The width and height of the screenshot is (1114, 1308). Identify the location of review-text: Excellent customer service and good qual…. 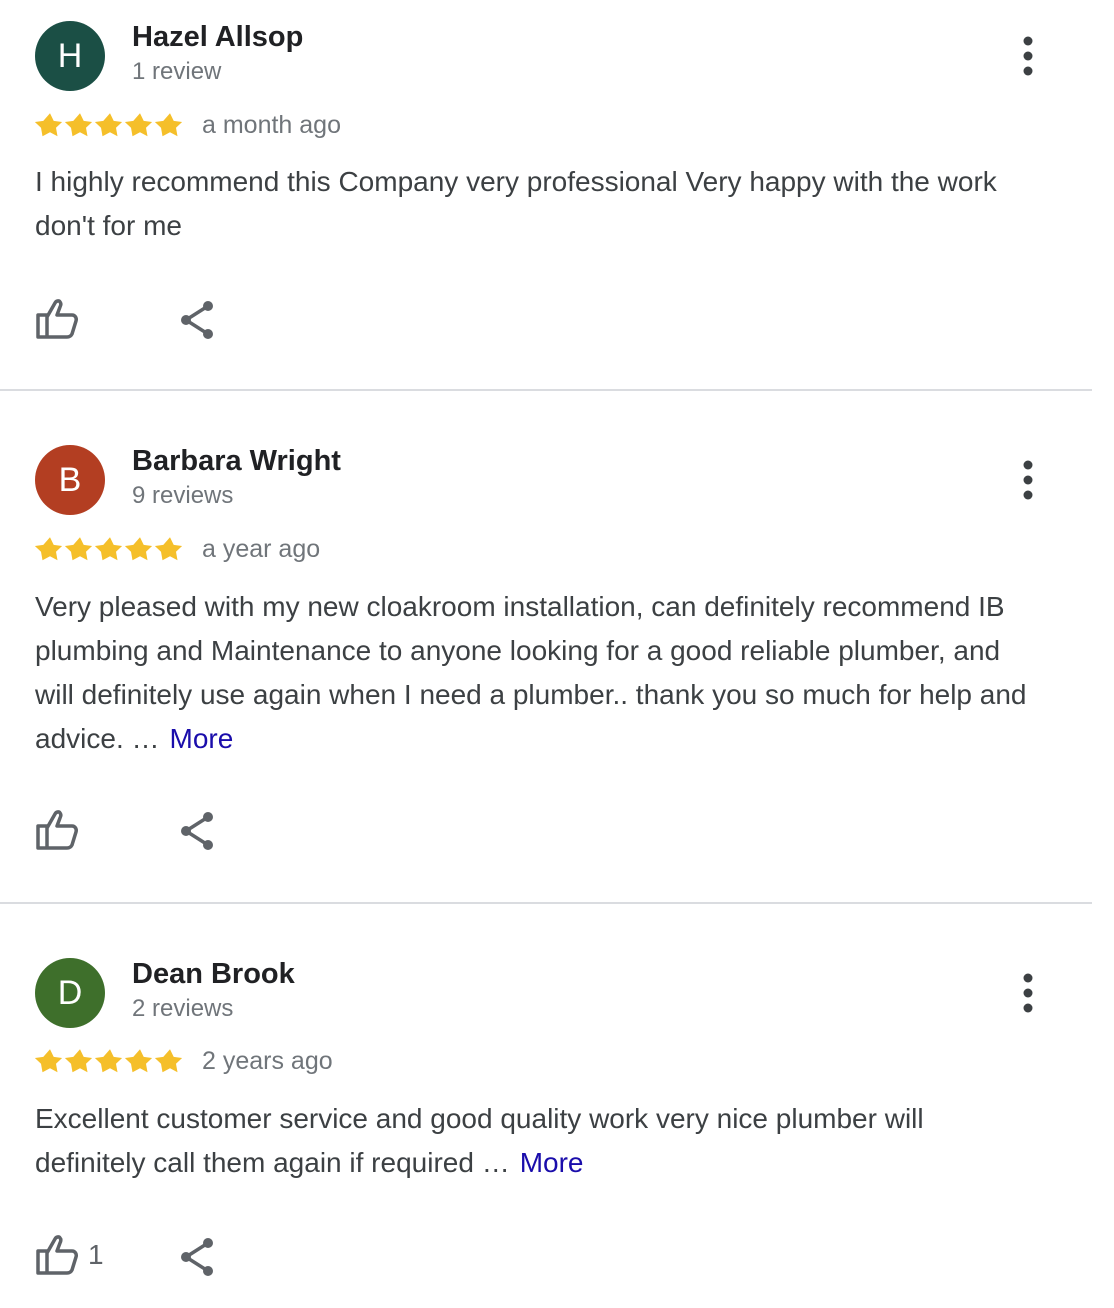
(535, 1141).